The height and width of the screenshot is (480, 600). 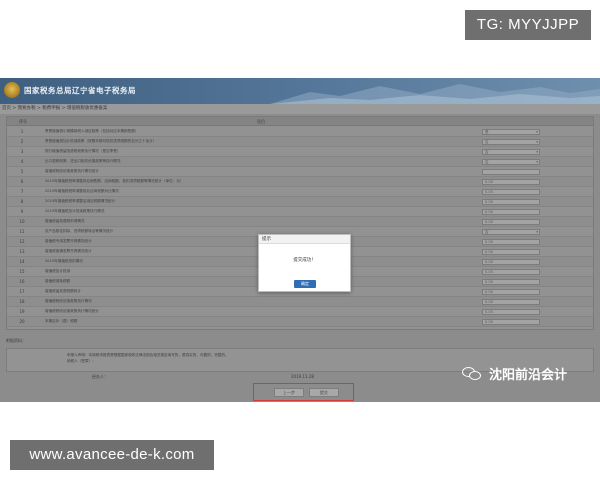 What do you see at coordinates (261, 121) in the screenshot?
I see `header-item: 项目` at bounding box center [261, 121].